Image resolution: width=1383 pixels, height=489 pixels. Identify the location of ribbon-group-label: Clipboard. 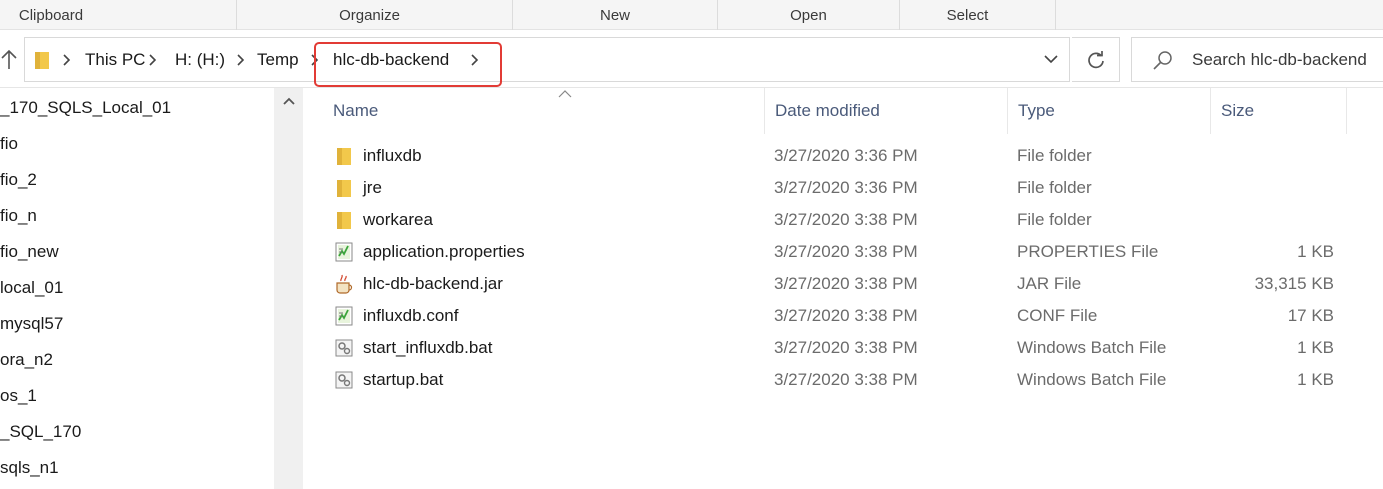
(51, 15).